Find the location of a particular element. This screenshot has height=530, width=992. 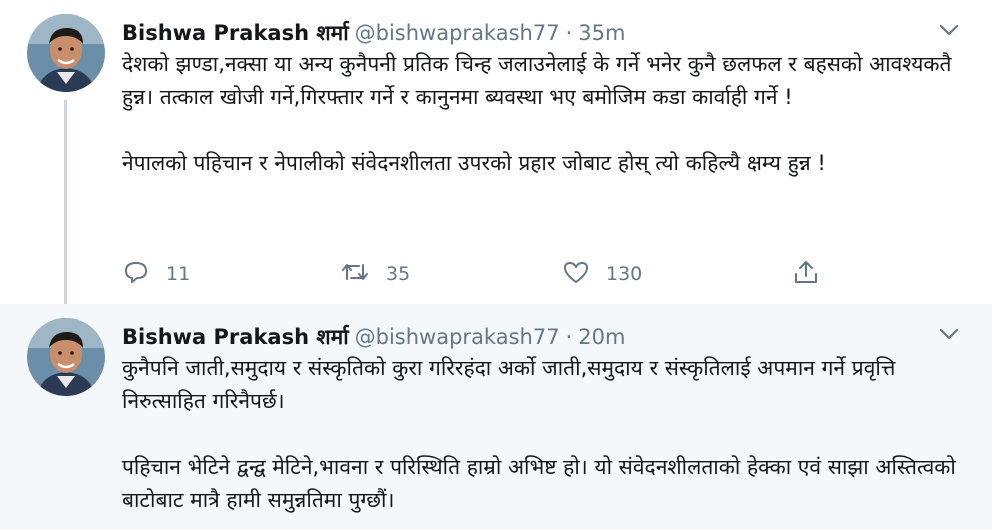

timestamp: 35m is located at coordinates (601, 33).